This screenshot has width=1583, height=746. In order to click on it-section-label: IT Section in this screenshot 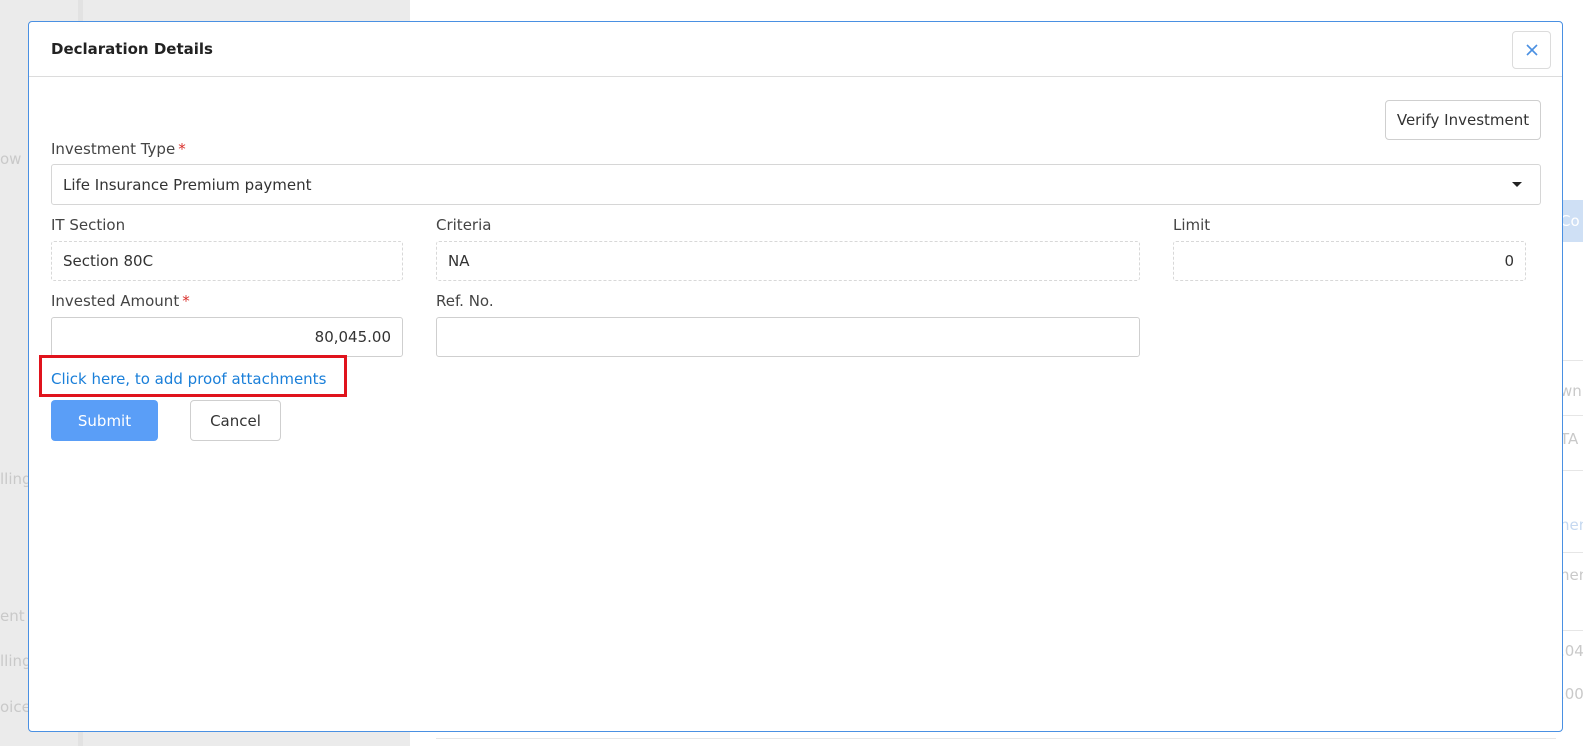, I will do `click(88, 225)`.